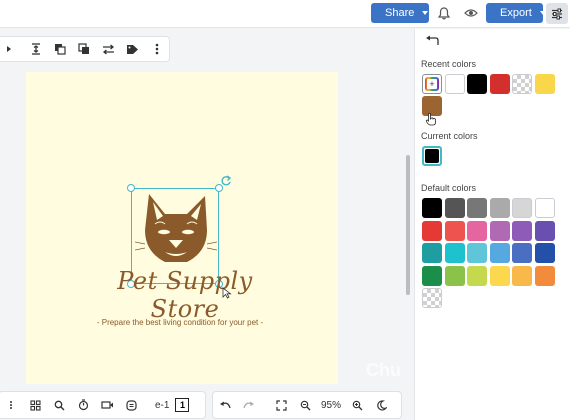 The image size is (570, 420). Describe the element at coordinates (131, 405) in the screenshot. I see `comment-icon` at that location.